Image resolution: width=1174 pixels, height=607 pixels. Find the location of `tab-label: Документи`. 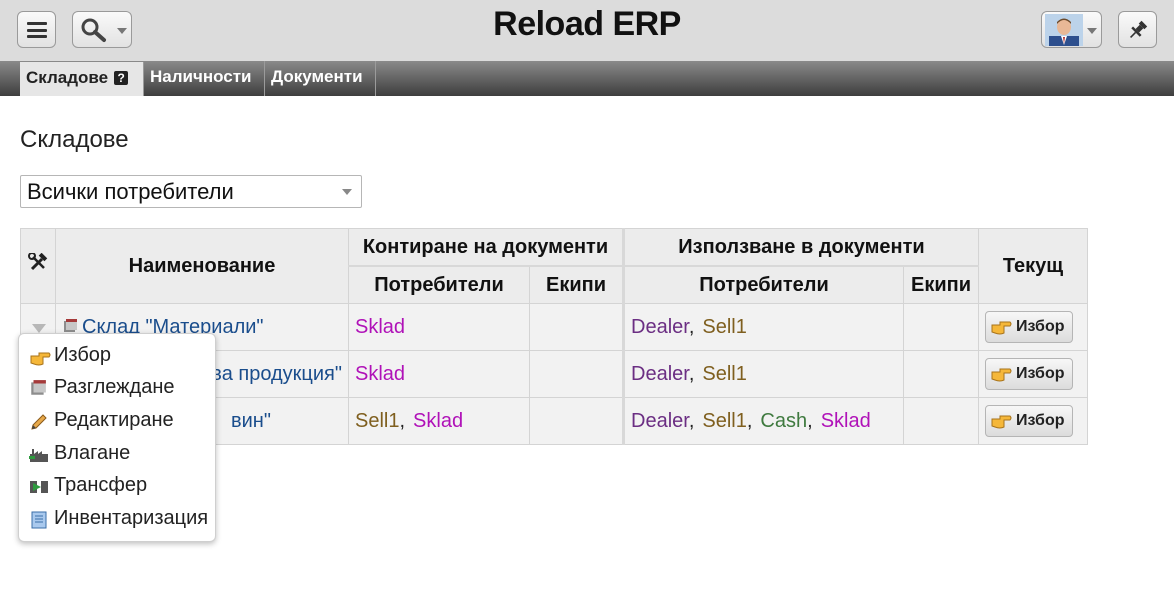

tab-label: Документи is located at coordinates (317, 76).